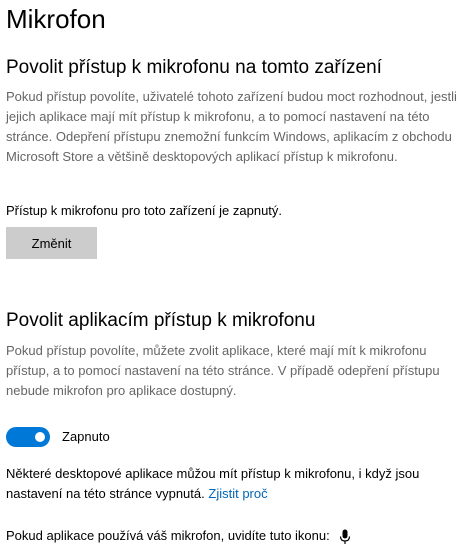 The height and width of the screenshot is (558, 476). Describe the element at coordinates (237, 493) in the screenshot. I see `learn-why-link: Zjistit proč` at that location.